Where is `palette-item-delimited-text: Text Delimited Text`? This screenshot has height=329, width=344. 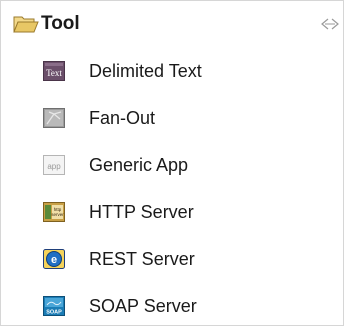 palette-item-delimited-text: Text Delimited Text is located at coordinates (172, 70).